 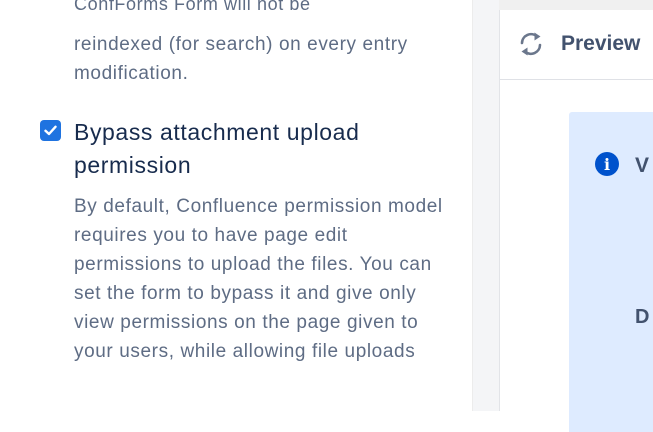 What do you see at coordinates (601, 43) in the screenshot?
I see `preview-title: Preview` at bounding box center [601, 43].